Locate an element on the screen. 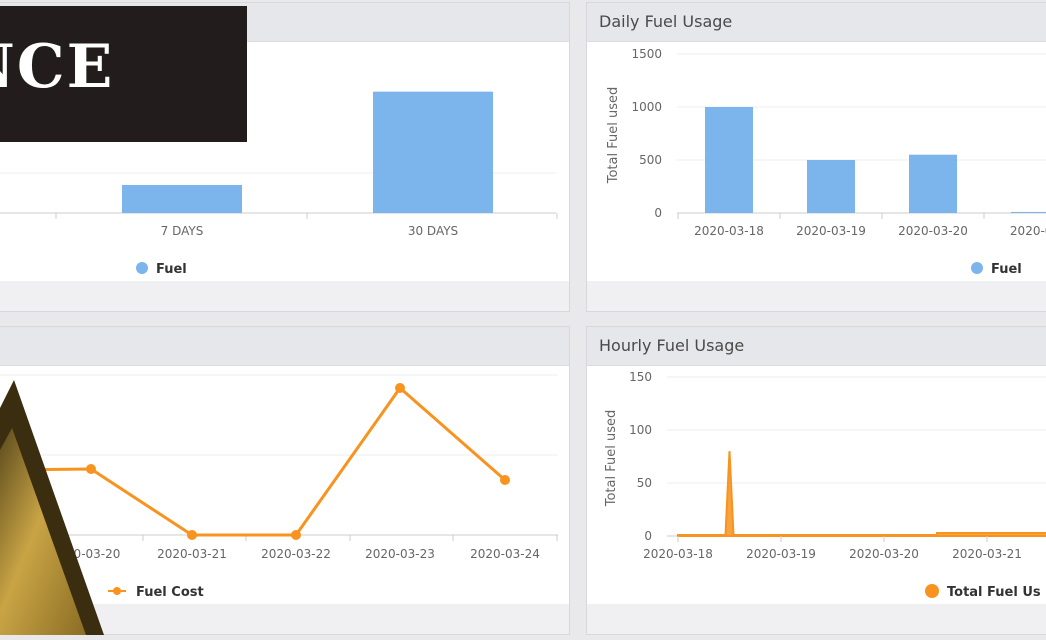 The width and height of the screenshot is (1046, 640). x-tick-label: 2020-03 is located at coordinates (1028, 231).